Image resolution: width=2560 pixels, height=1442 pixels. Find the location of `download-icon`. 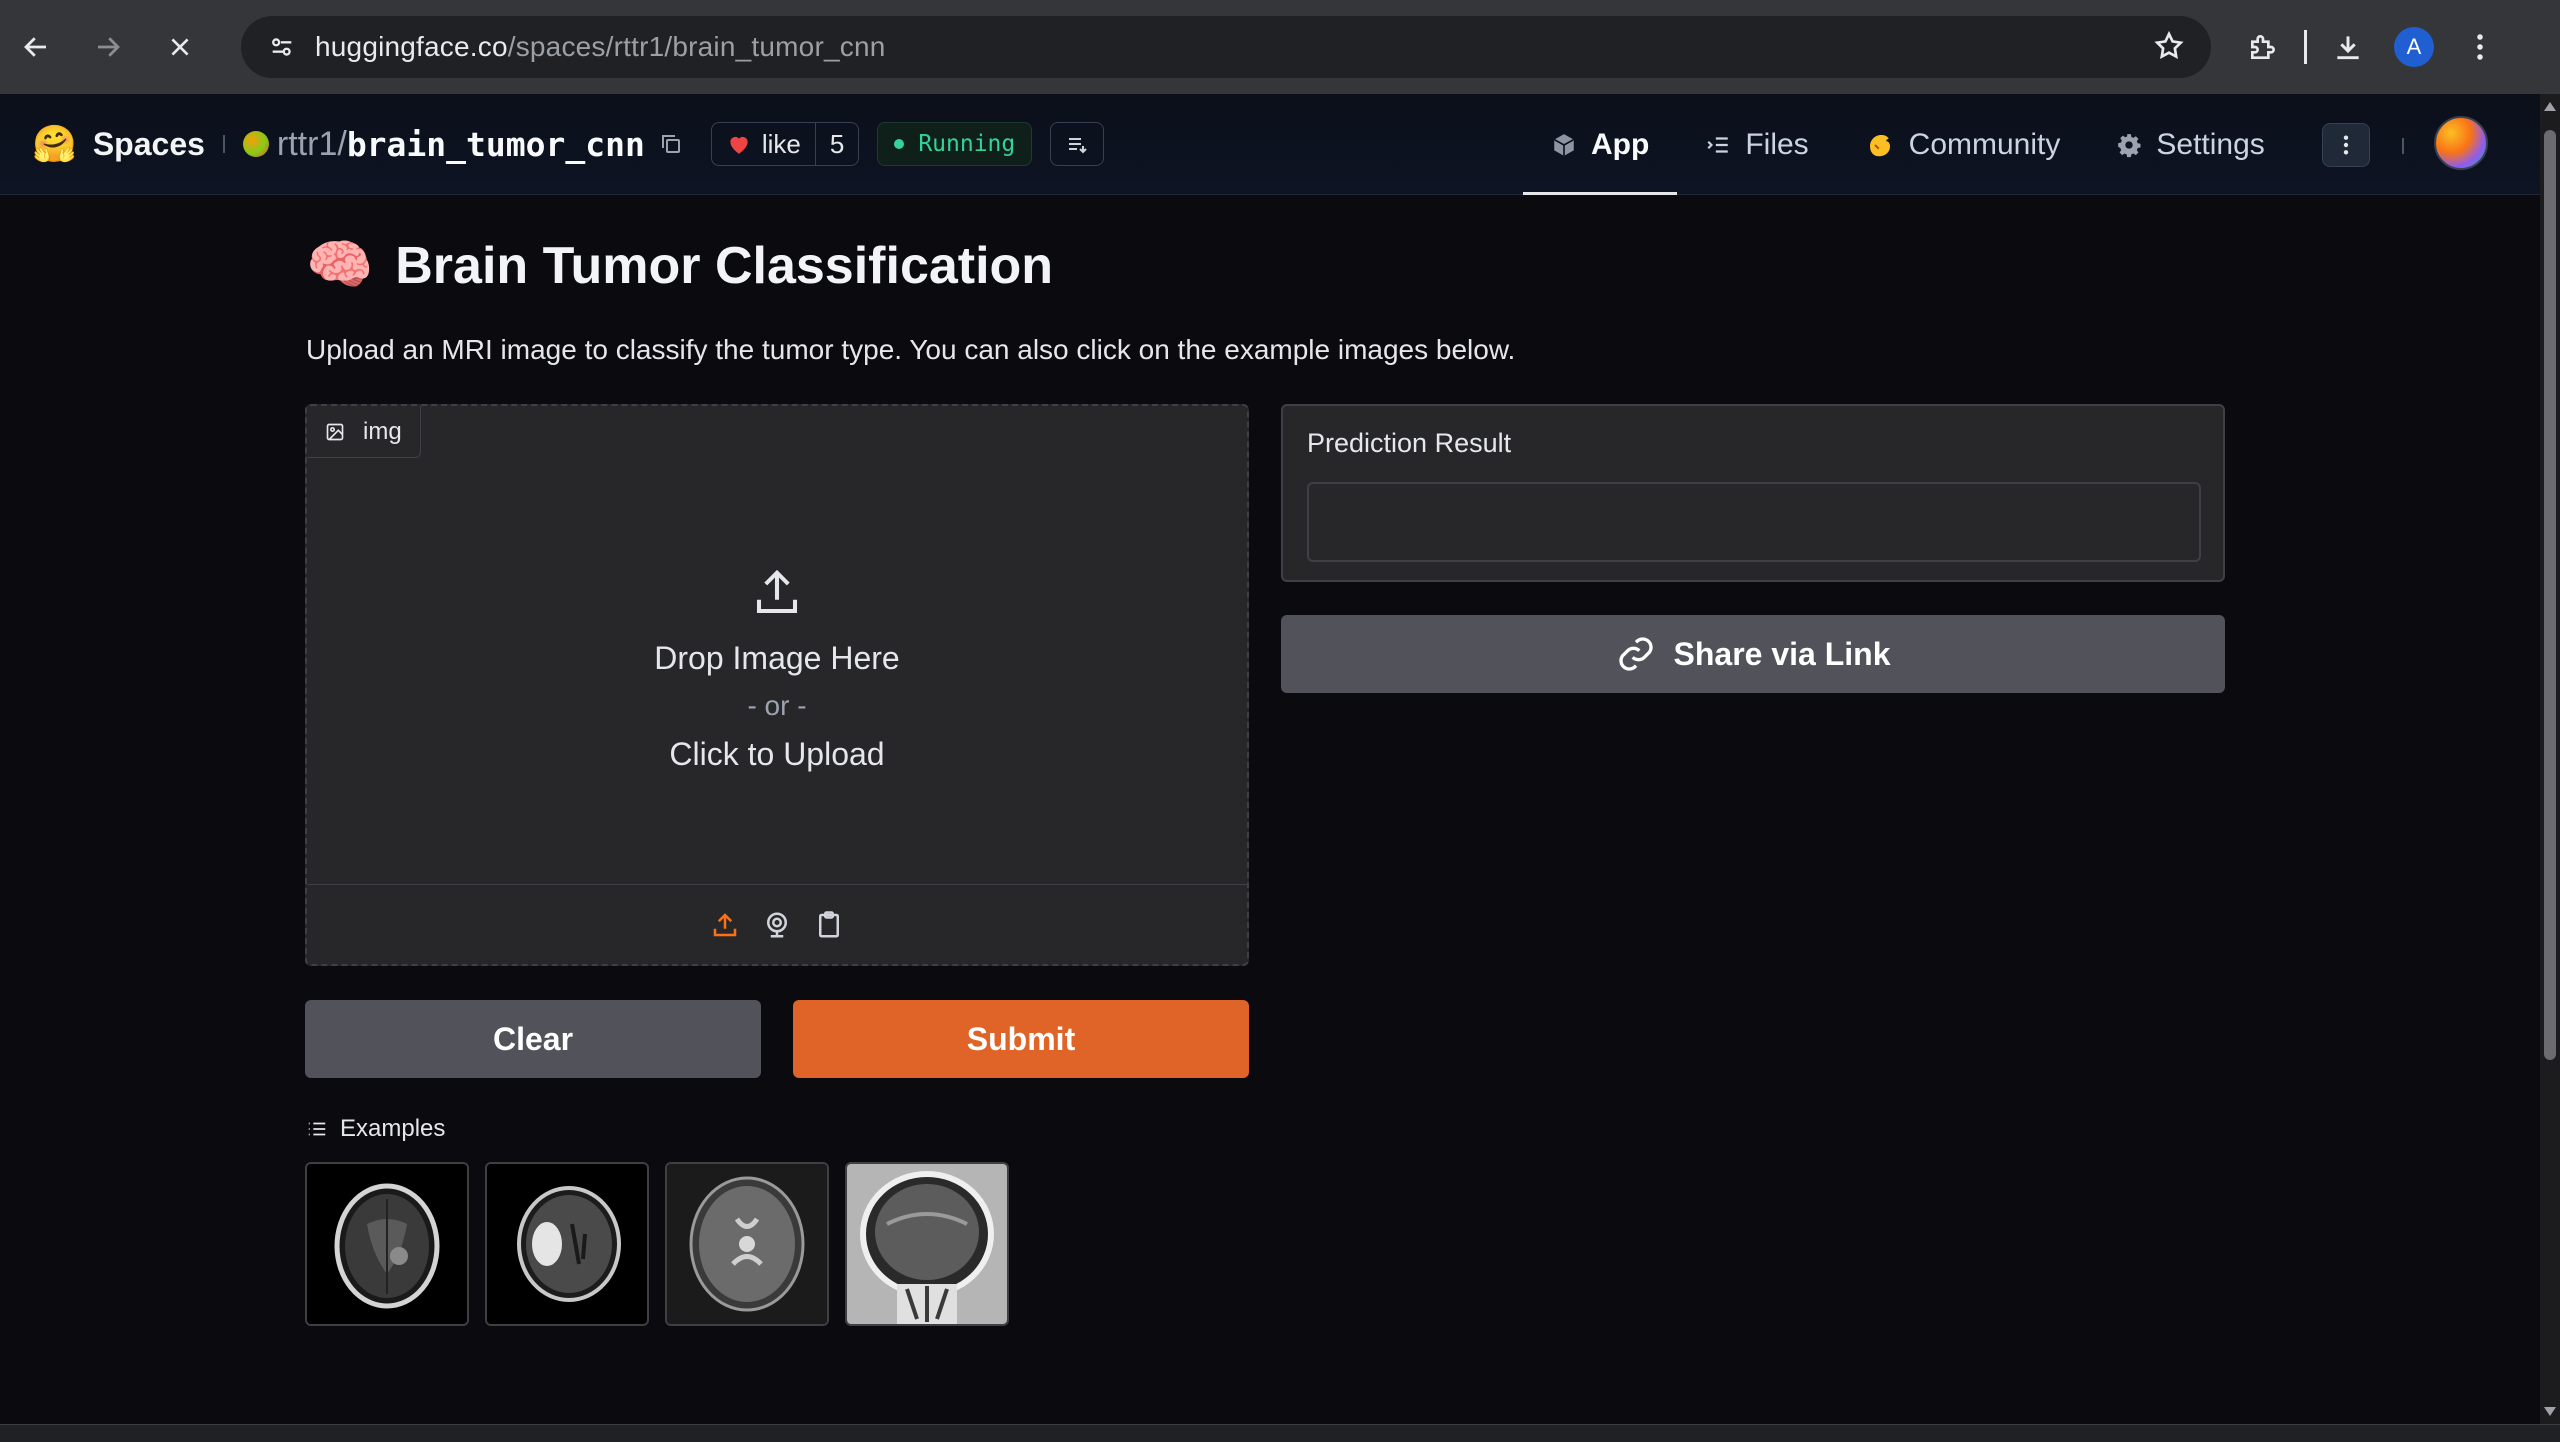

download-icon is located at coordinates (2348, 48).